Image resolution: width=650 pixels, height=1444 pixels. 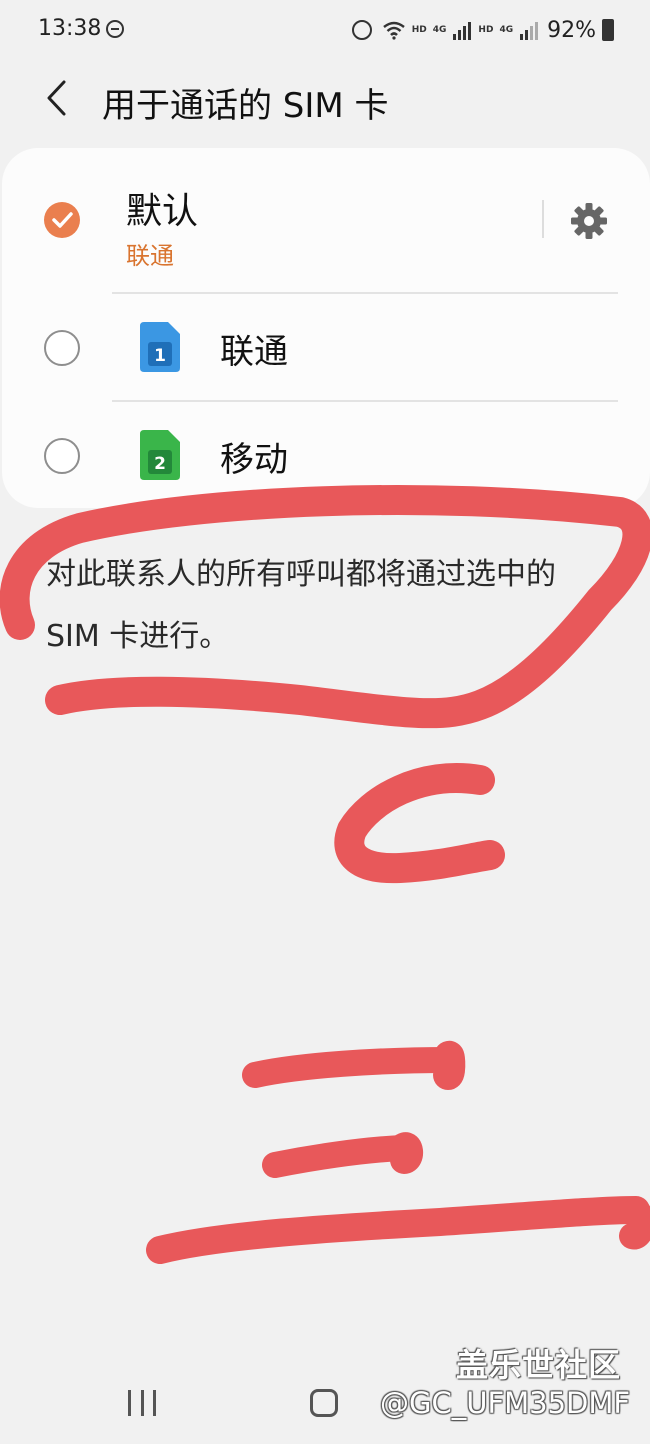 What do you see at coordinates (439, 30) in the screenshot?
I see `network-label-1: 4G` at bounding box center [439, 30].